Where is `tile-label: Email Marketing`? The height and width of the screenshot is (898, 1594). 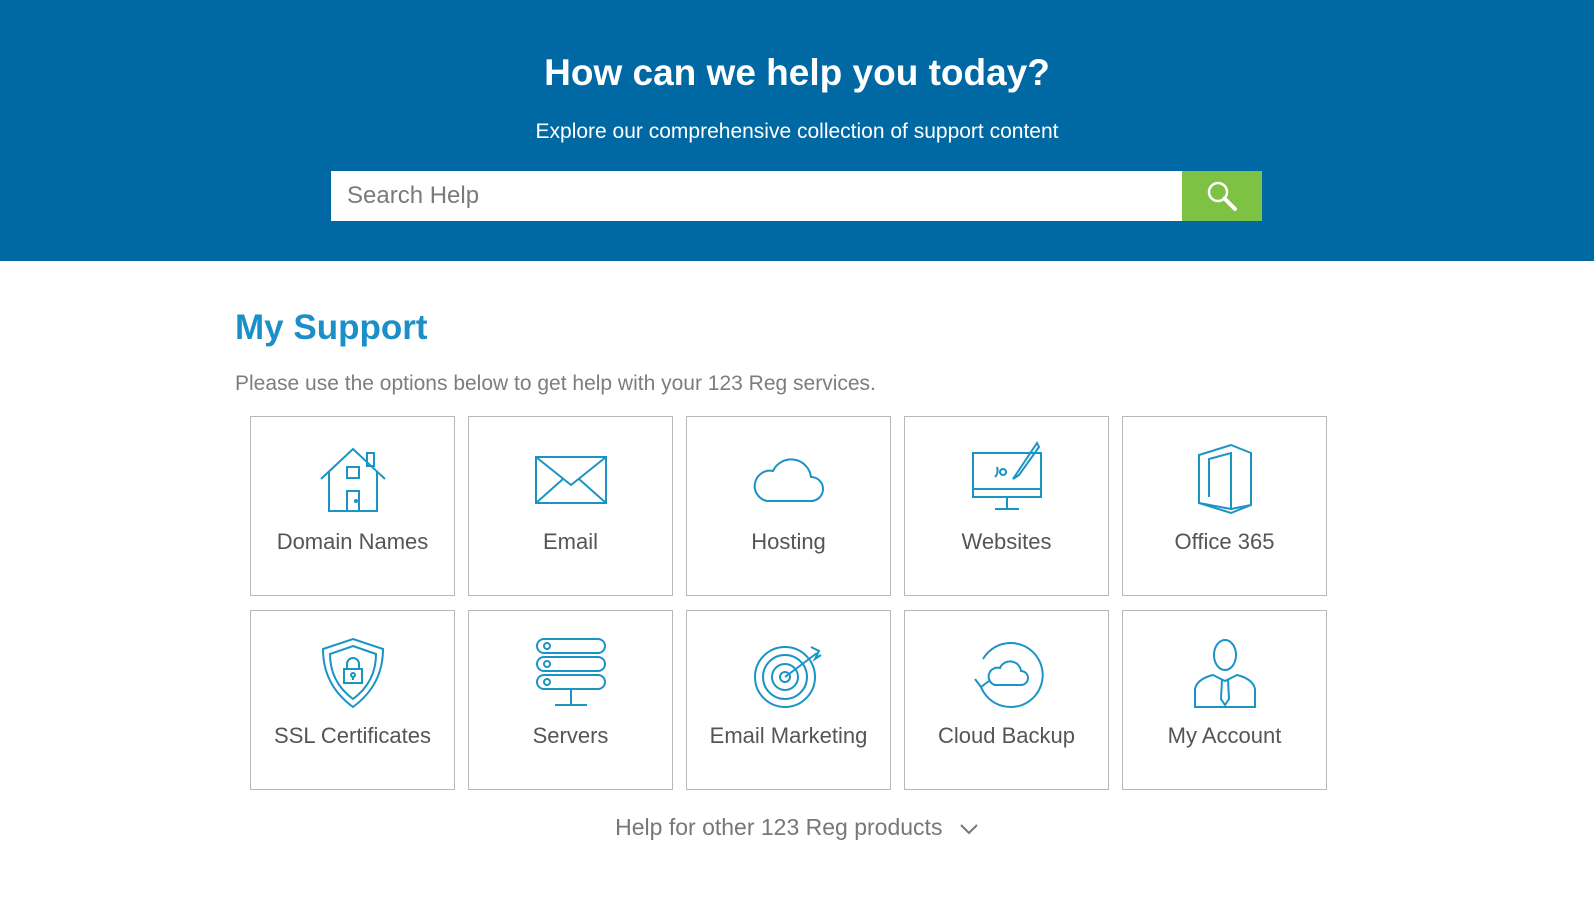 tile-label: Email Marketing is located at coordinates (788, 735).